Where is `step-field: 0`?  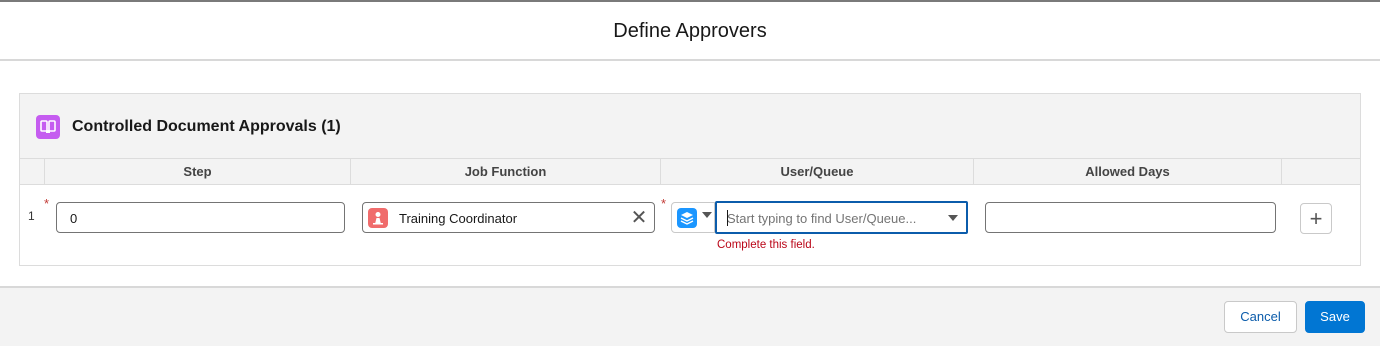
step-field: 0 is located at coordinates (200, 217).